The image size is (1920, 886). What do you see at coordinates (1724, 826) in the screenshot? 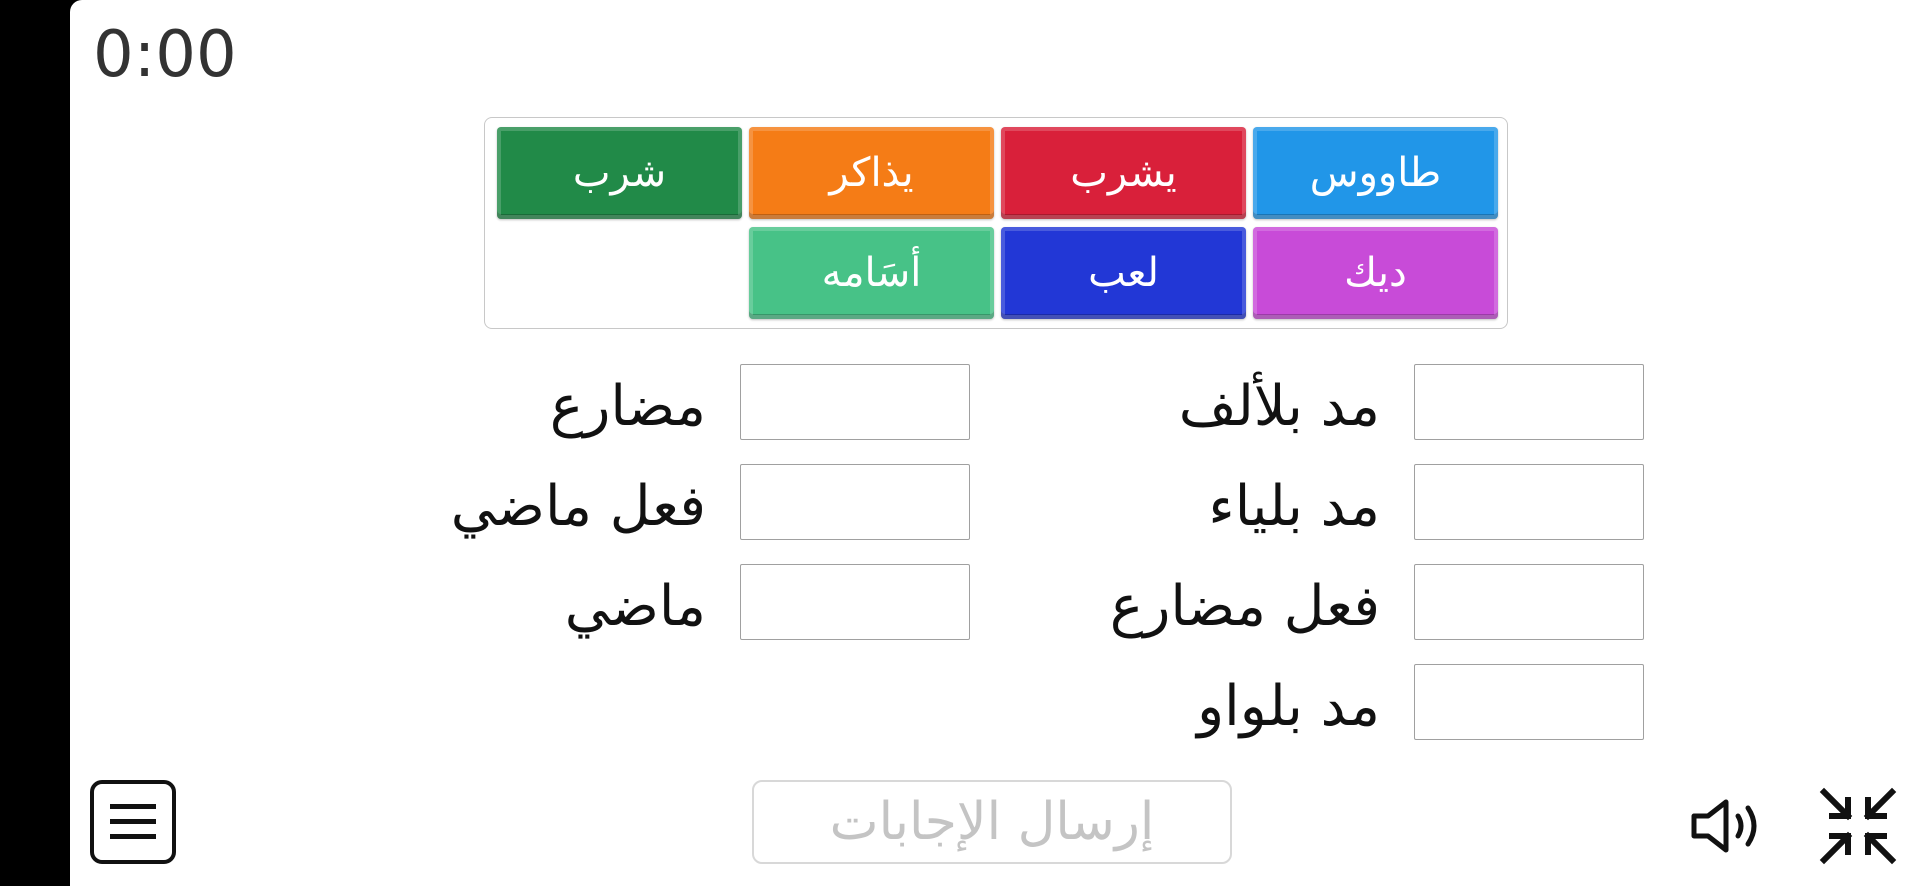
I see `speaker-icon` at bounding box center [1724, 826].